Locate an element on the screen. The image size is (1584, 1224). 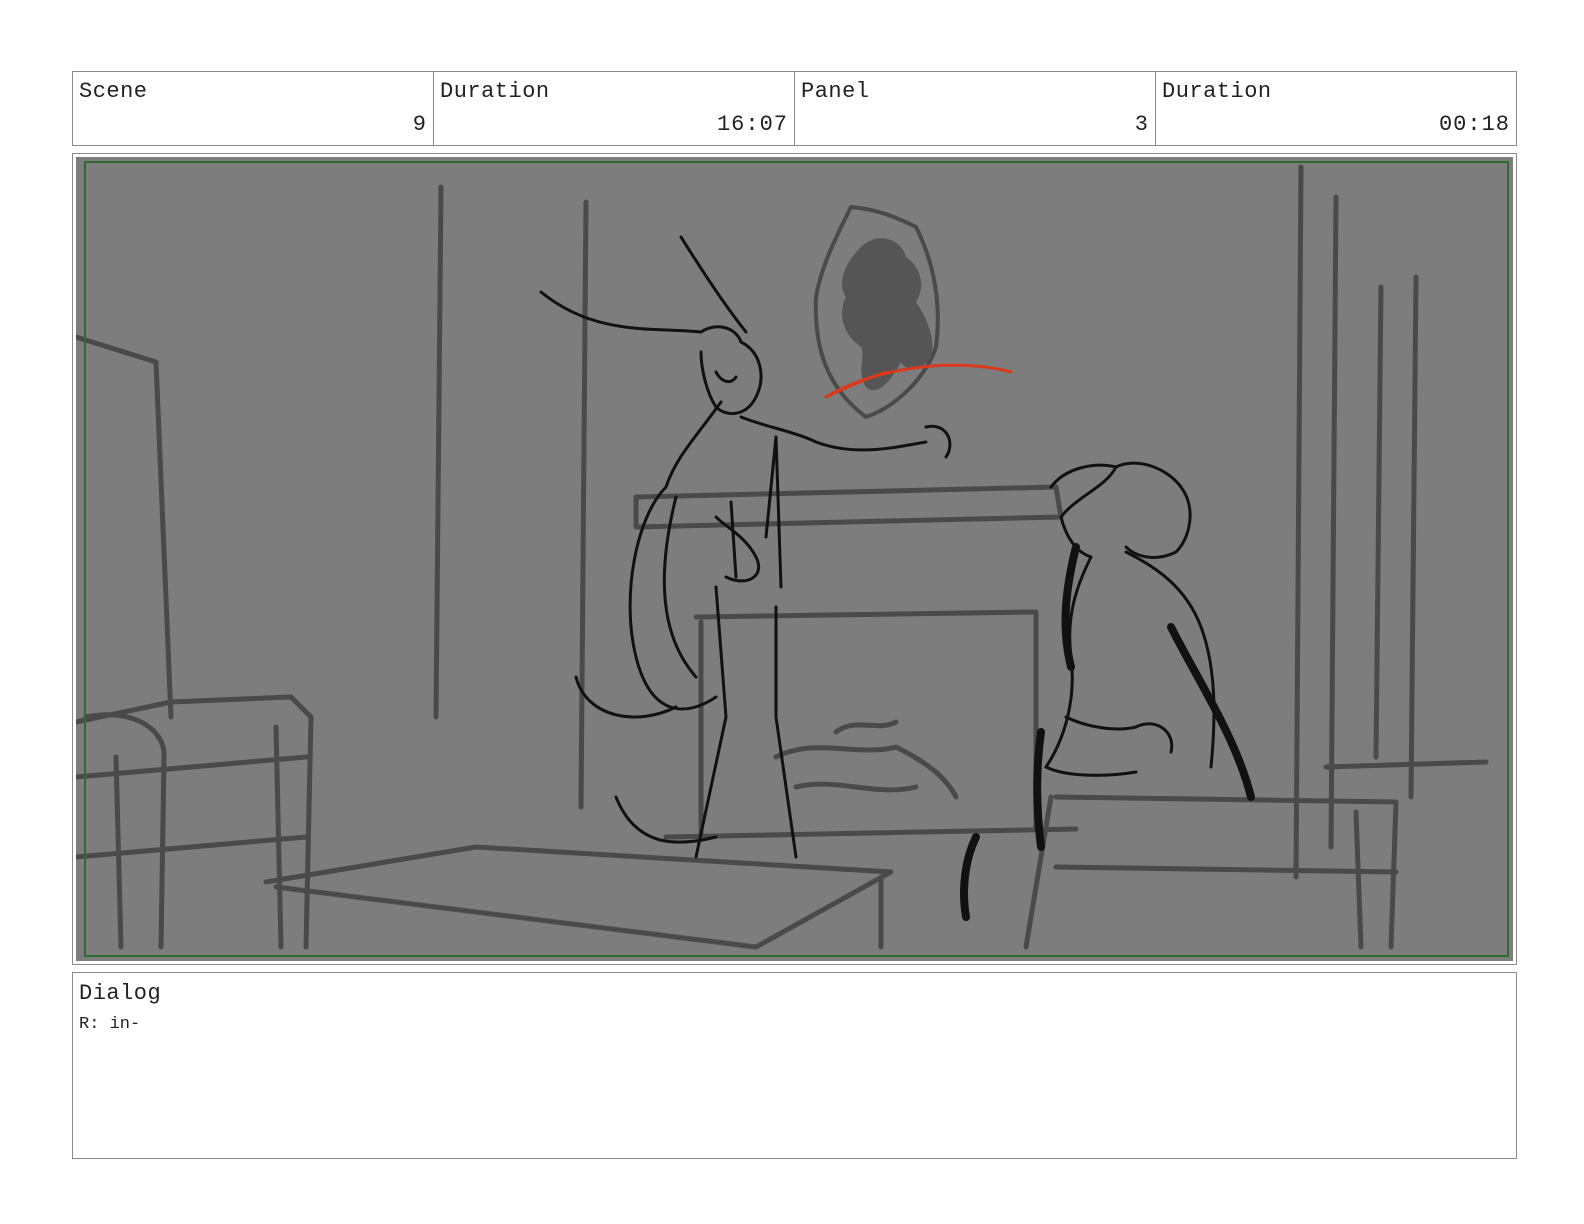
panel-label: Panel is located at coordinates (835, 91).